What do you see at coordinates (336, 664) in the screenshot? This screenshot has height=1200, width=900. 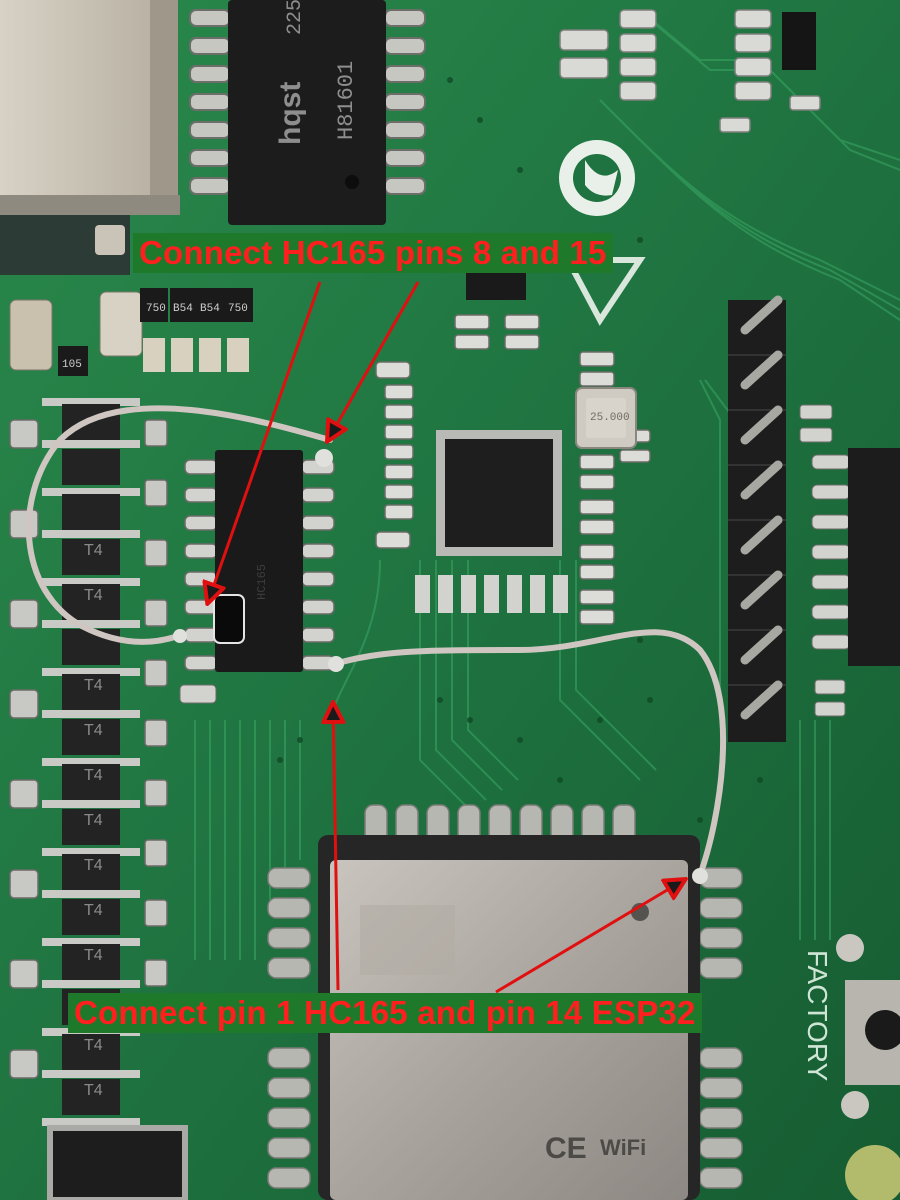 I see `solder-joint-pin1` at bounding box center [336, 664].